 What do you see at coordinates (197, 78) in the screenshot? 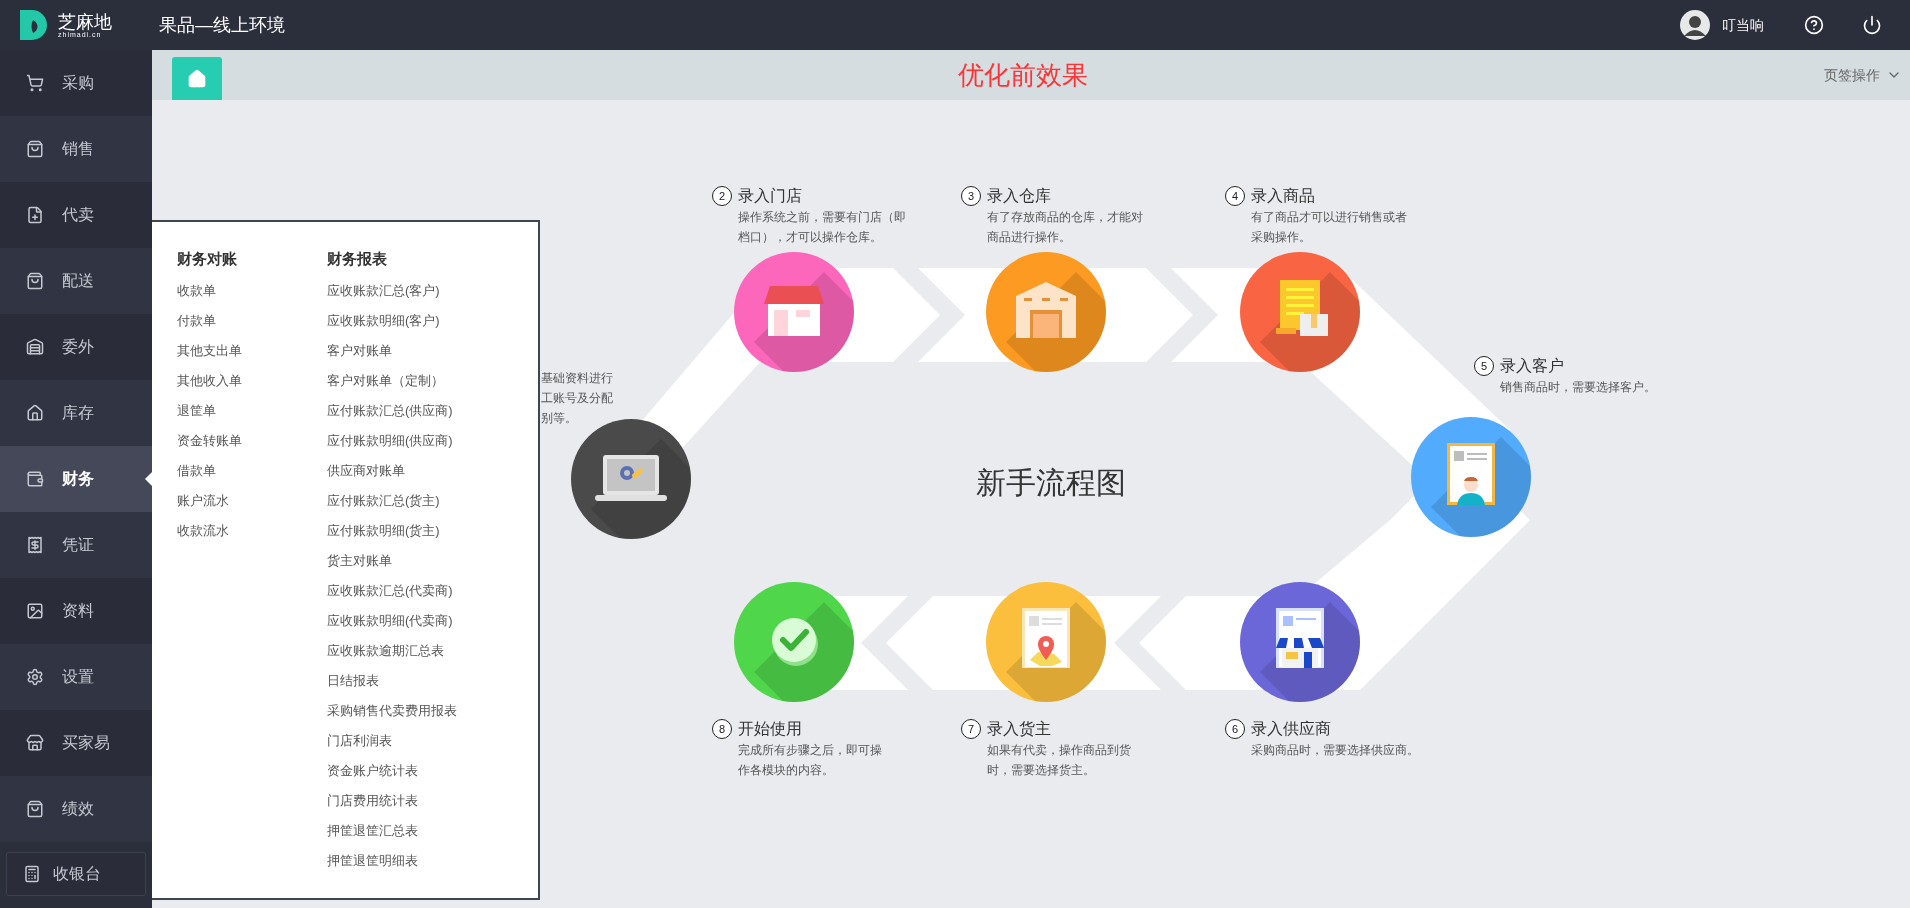
I see `home-icon` at bounding box center [197, 78].